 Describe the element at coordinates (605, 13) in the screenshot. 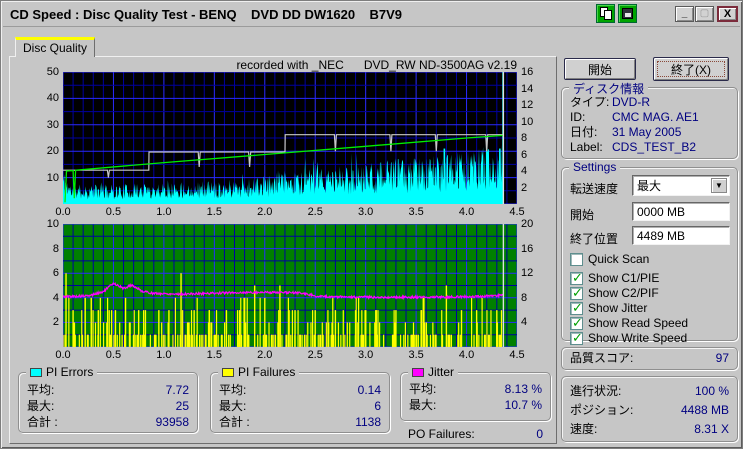

I see `copy-to-clipboard-icon` at that location.